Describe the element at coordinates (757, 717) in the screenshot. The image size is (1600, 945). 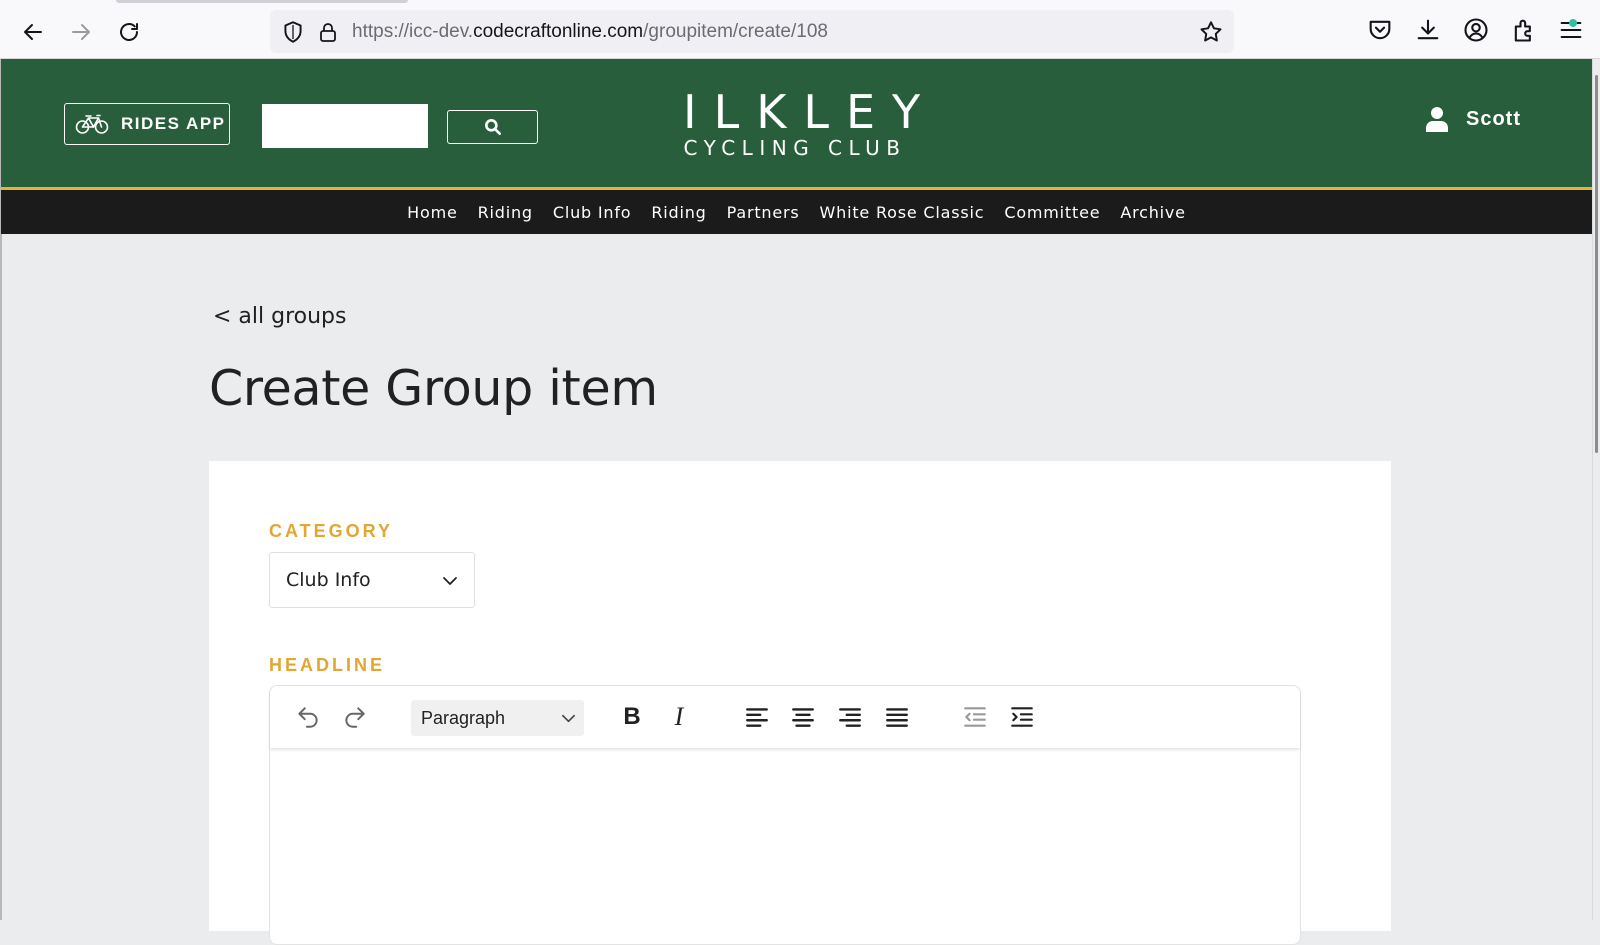
I see `align-left-icon` at that location.